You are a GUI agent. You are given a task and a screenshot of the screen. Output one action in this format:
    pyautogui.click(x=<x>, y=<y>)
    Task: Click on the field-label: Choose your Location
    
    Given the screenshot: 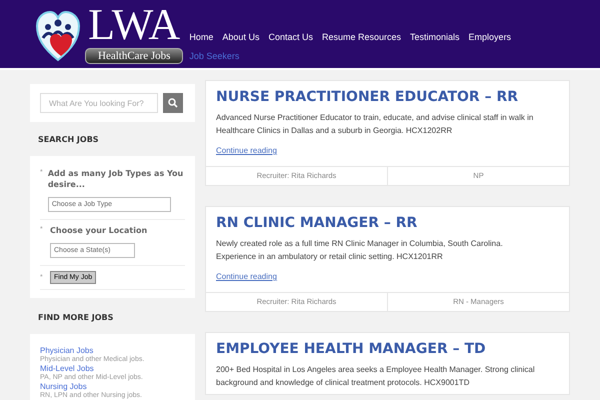 What is the action you would take?
    pyautogui.click(x=99, y=230)
    